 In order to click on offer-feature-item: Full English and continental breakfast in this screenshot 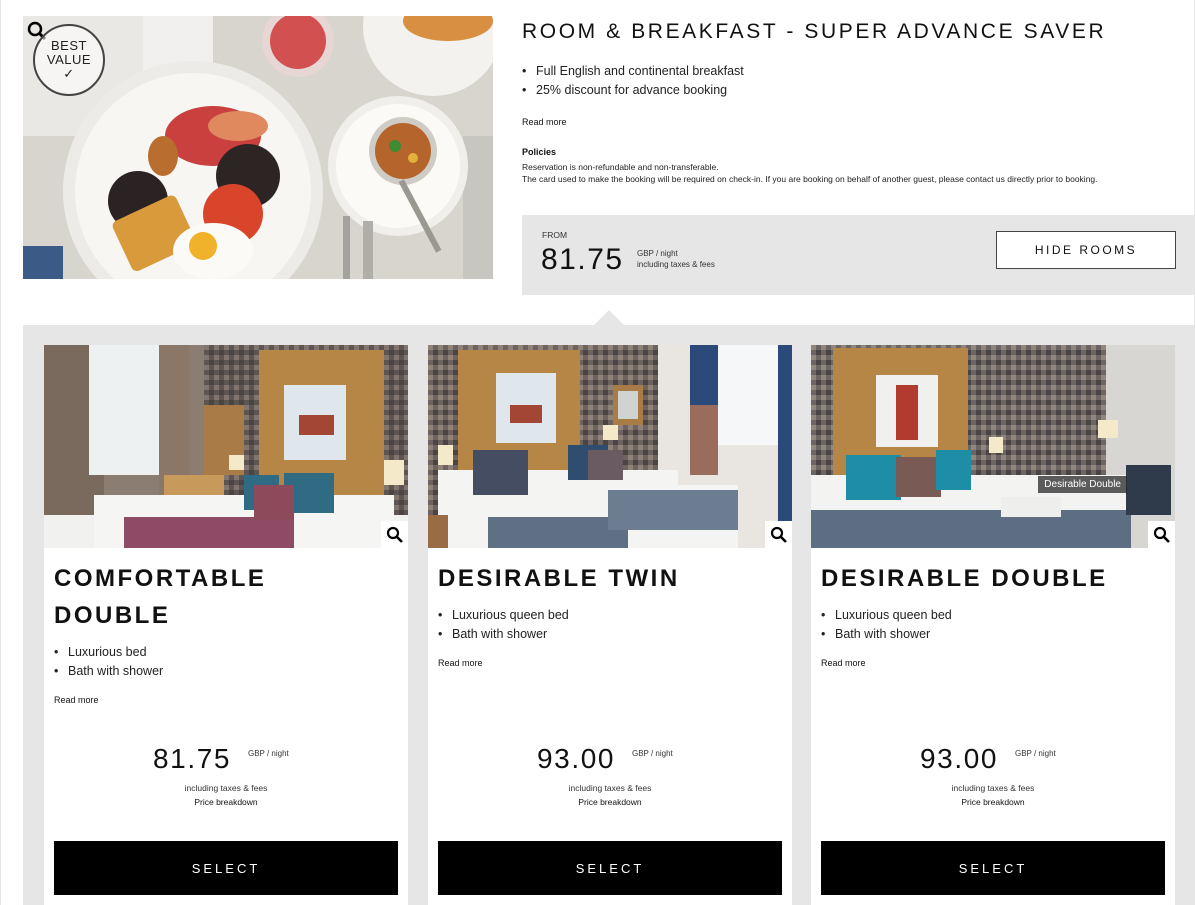, I will do `click(633, 71)`.